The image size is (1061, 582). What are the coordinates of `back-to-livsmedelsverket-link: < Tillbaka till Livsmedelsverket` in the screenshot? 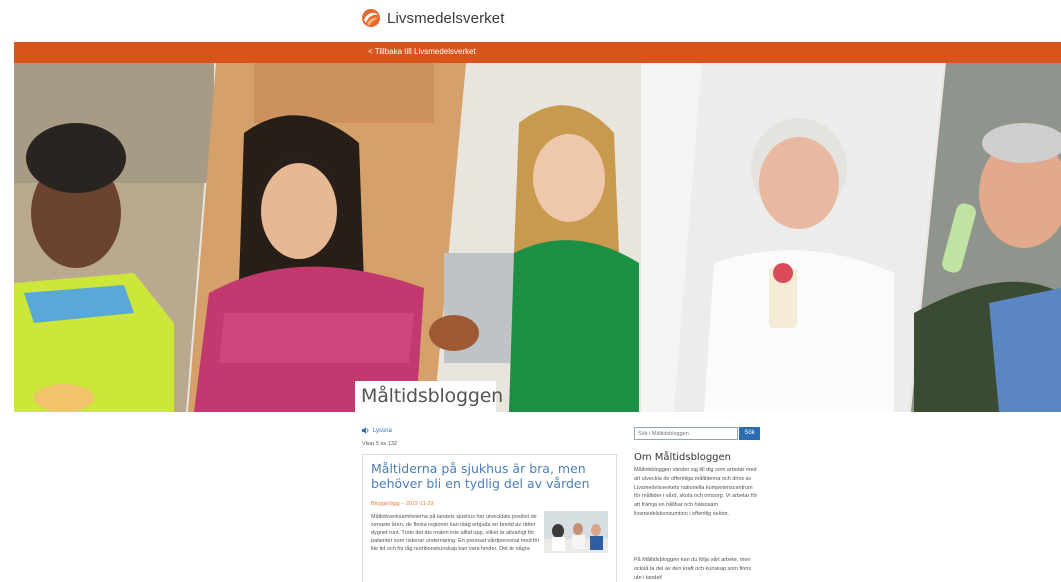 It's located at (422, 51).